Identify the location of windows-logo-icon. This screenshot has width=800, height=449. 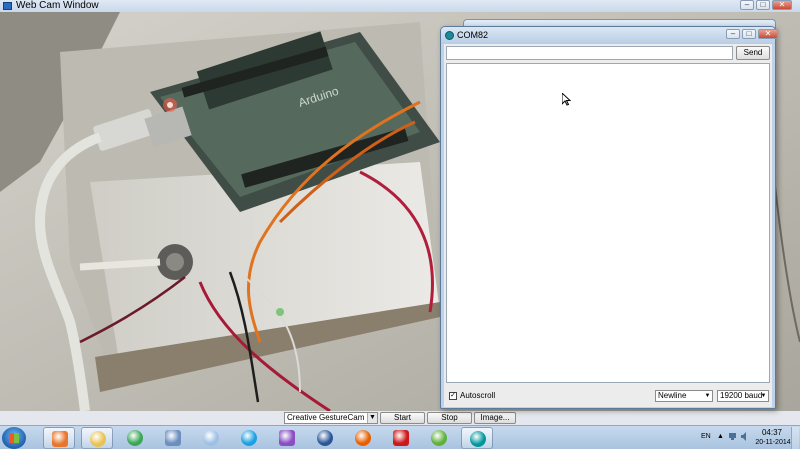
(14, 438).